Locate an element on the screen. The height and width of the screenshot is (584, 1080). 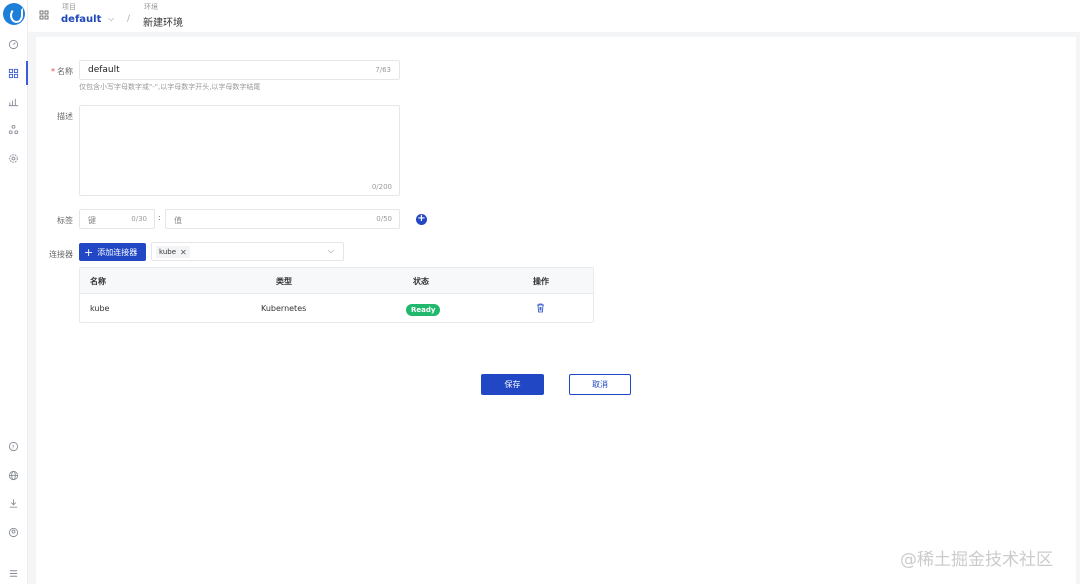
menu-icon is located at coordinates (13, 573).